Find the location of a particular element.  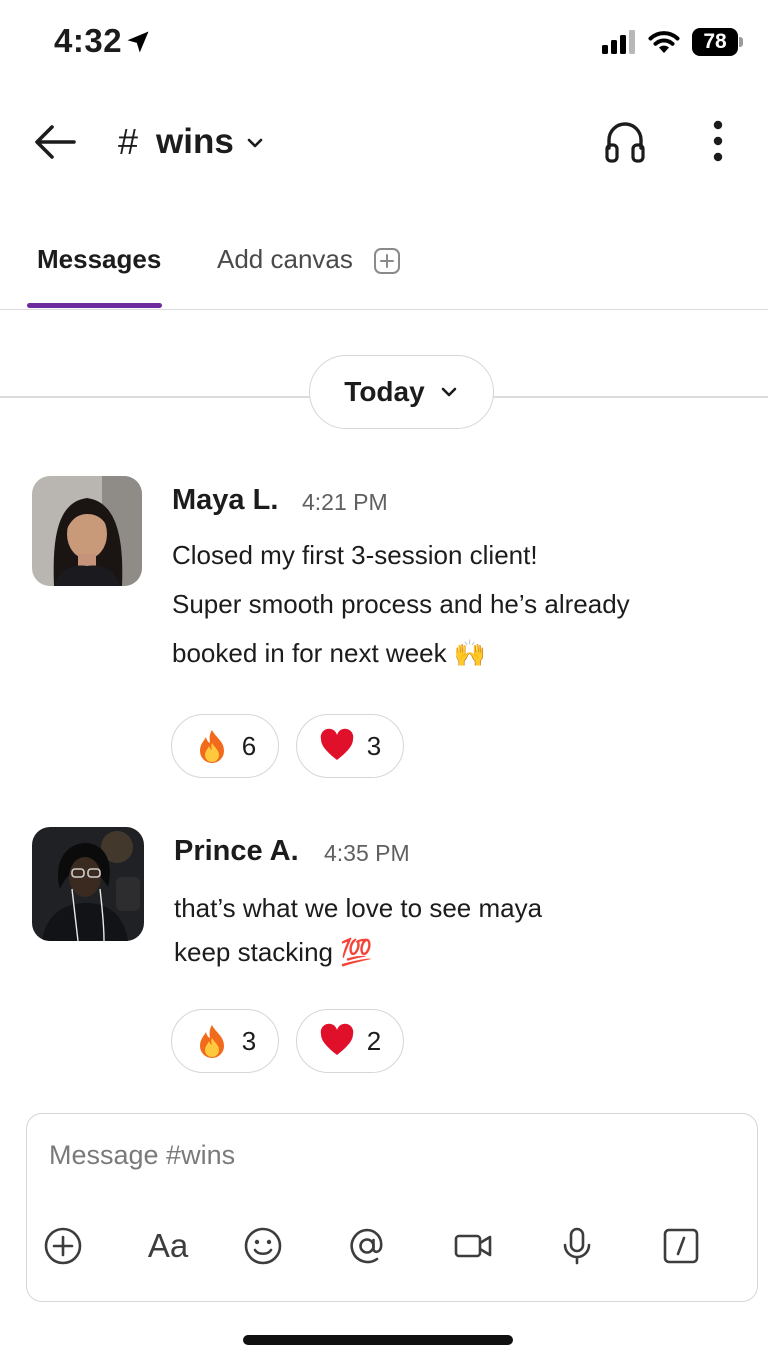

message-text-line: booked in for next week 🙌 is located at coordinates (329, 653).